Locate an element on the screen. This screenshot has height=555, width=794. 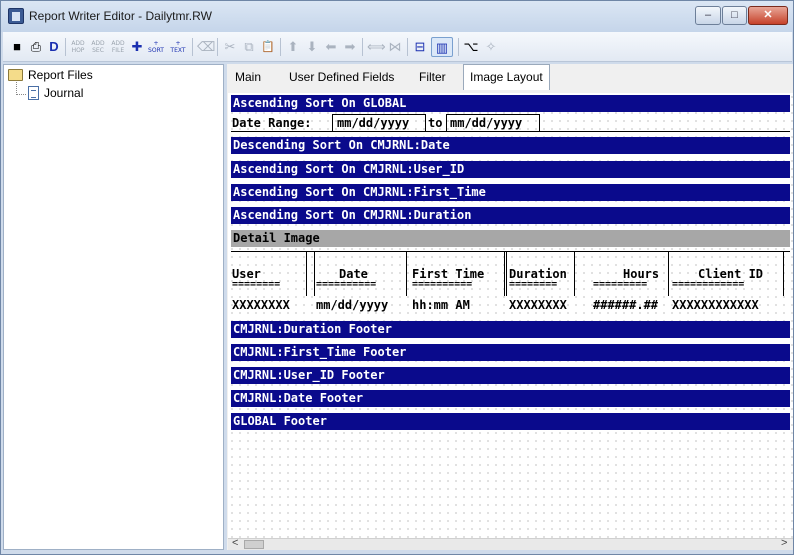
window-title: Report Writer Editor - Dailytmr.RW is located at coordinates (120, 16).